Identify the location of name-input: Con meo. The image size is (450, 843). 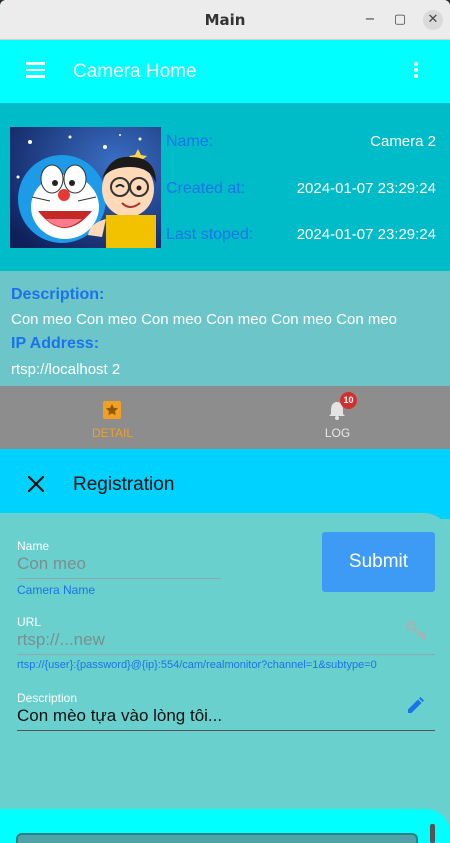
(51, 564).